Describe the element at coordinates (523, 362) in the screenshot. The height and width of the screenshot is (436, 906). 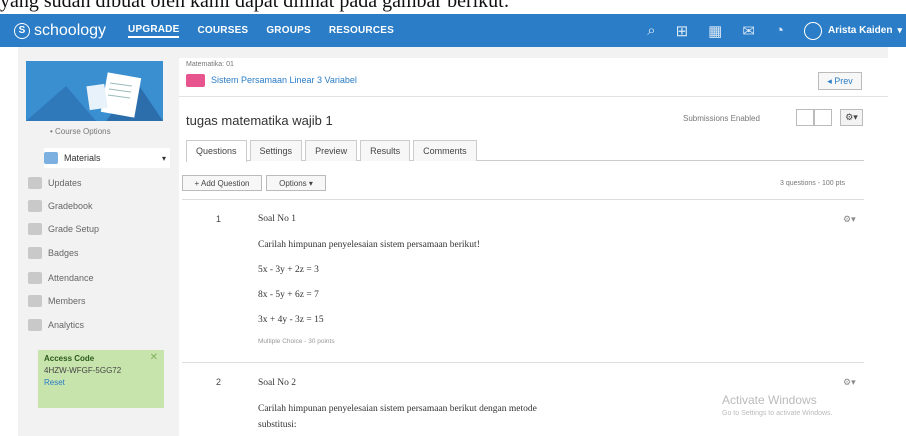
I see `question-divider` at that location.